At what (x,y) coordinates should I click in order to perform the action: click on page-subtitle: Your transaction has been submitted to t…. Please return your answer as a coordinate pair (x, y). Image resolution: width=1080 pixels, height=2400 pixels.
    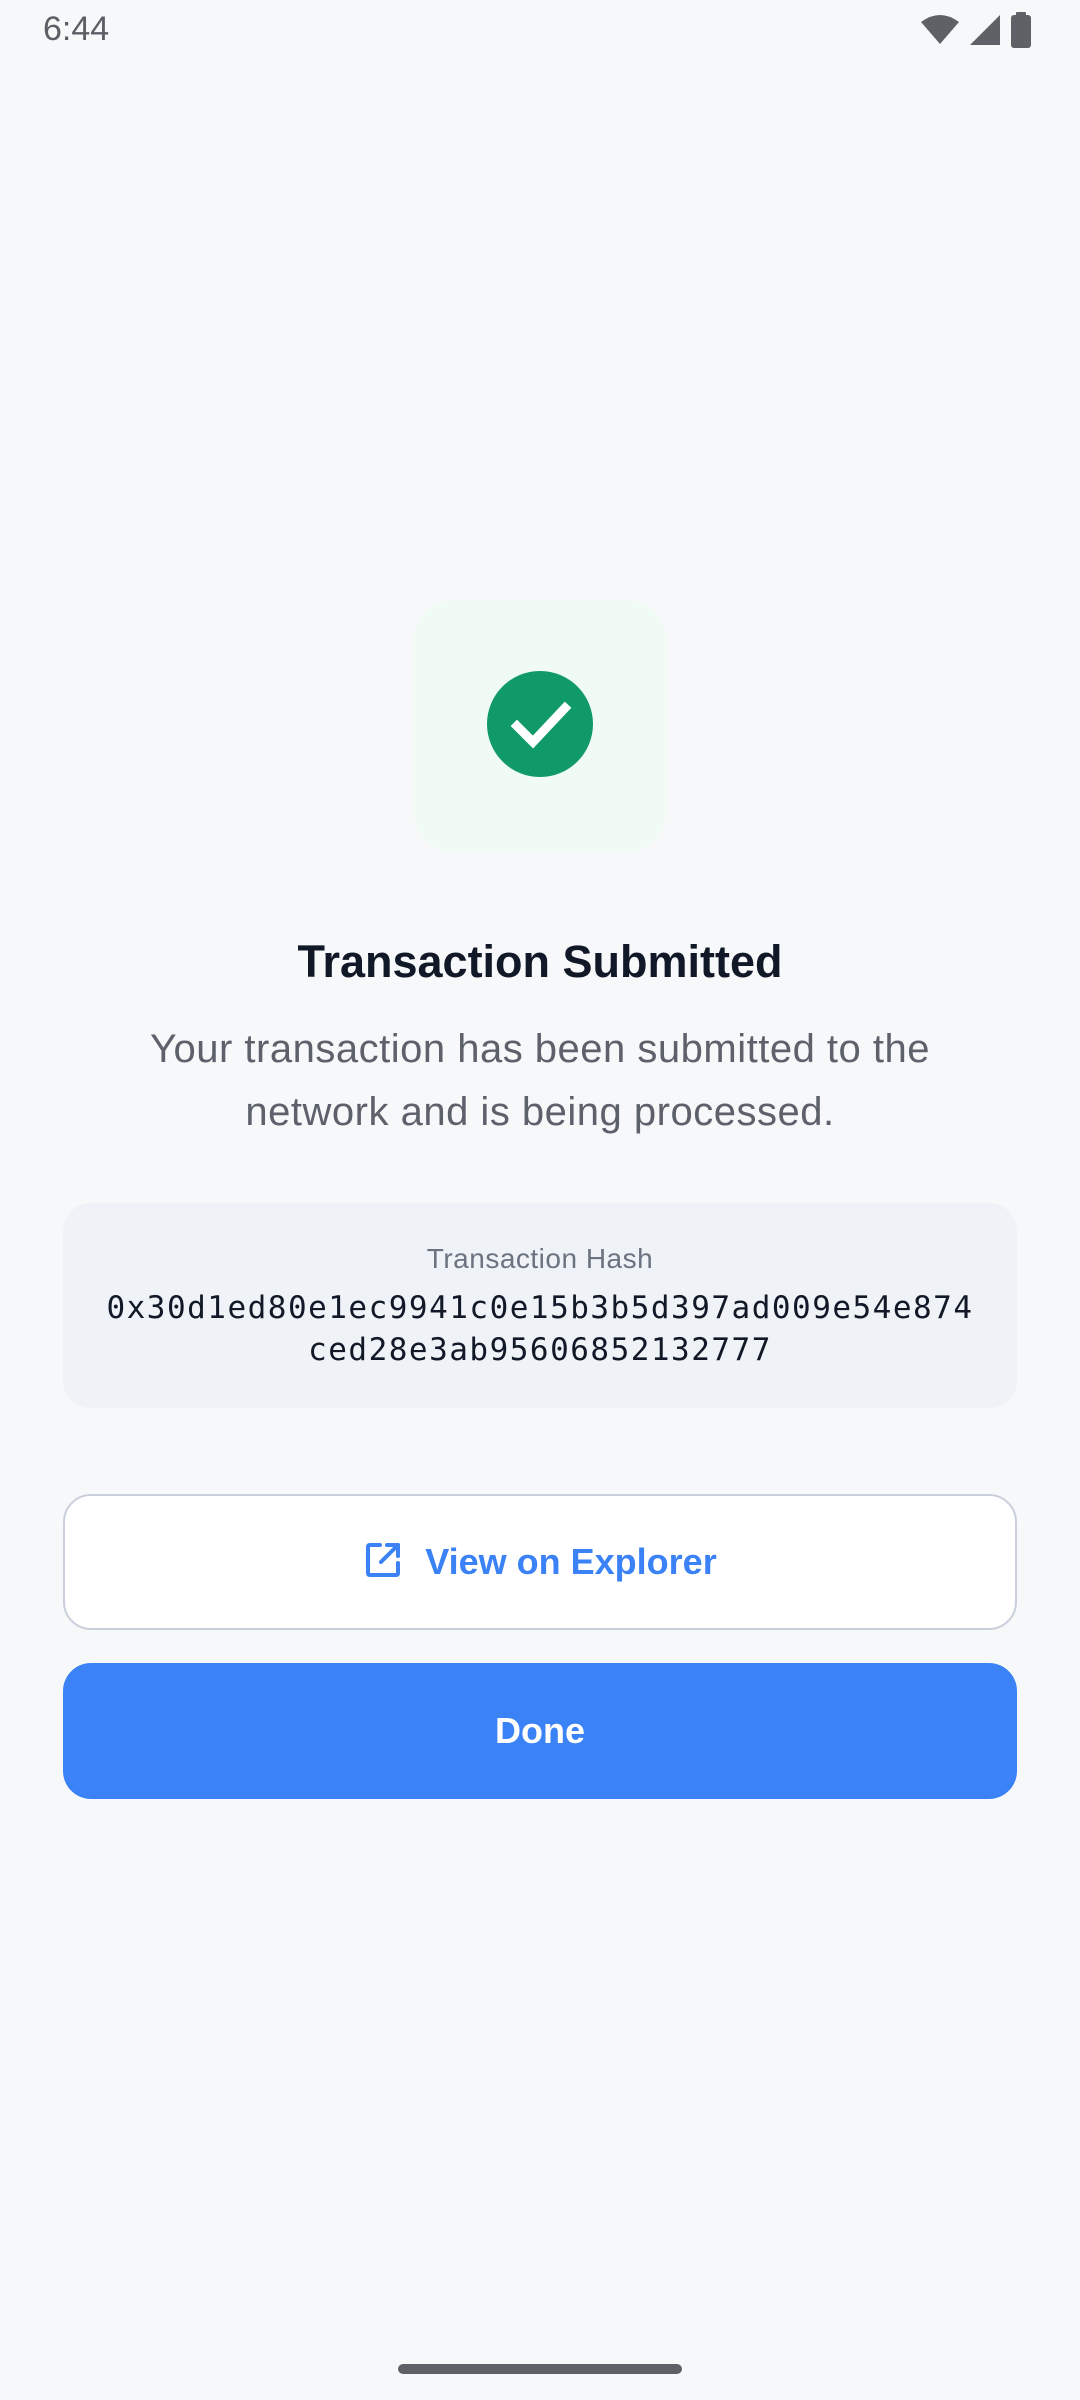
    Looking at the image, I should click on (540, 1080).